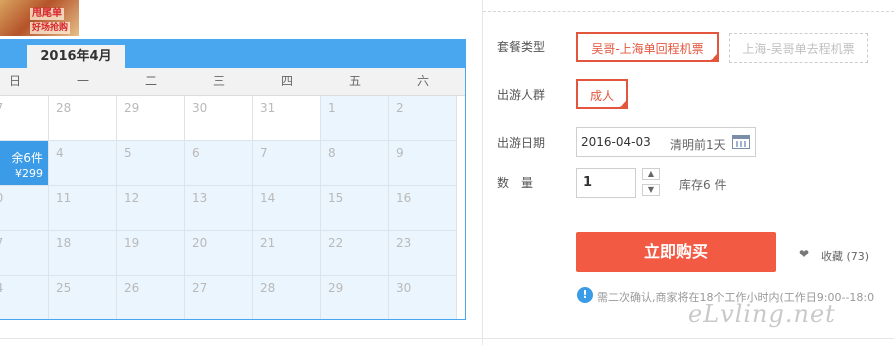  What do you see at coordinates (762, 314) in the screenshot?
I see `site-watermark: eLvling.net` at bounding box center [762, 314].